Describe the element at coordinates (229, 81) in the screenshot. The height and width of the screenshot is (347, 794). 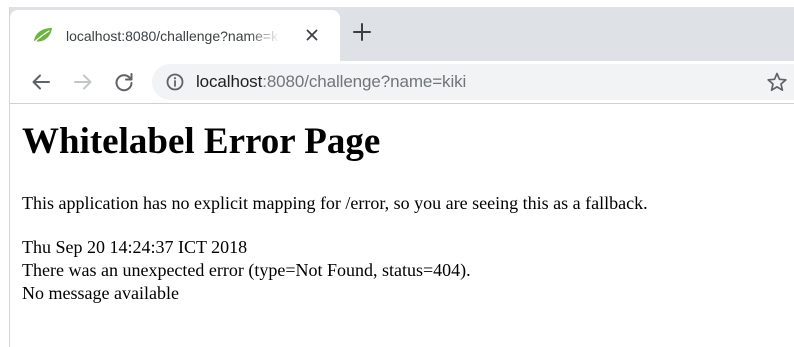
I see `url-host: localhost` at that location.